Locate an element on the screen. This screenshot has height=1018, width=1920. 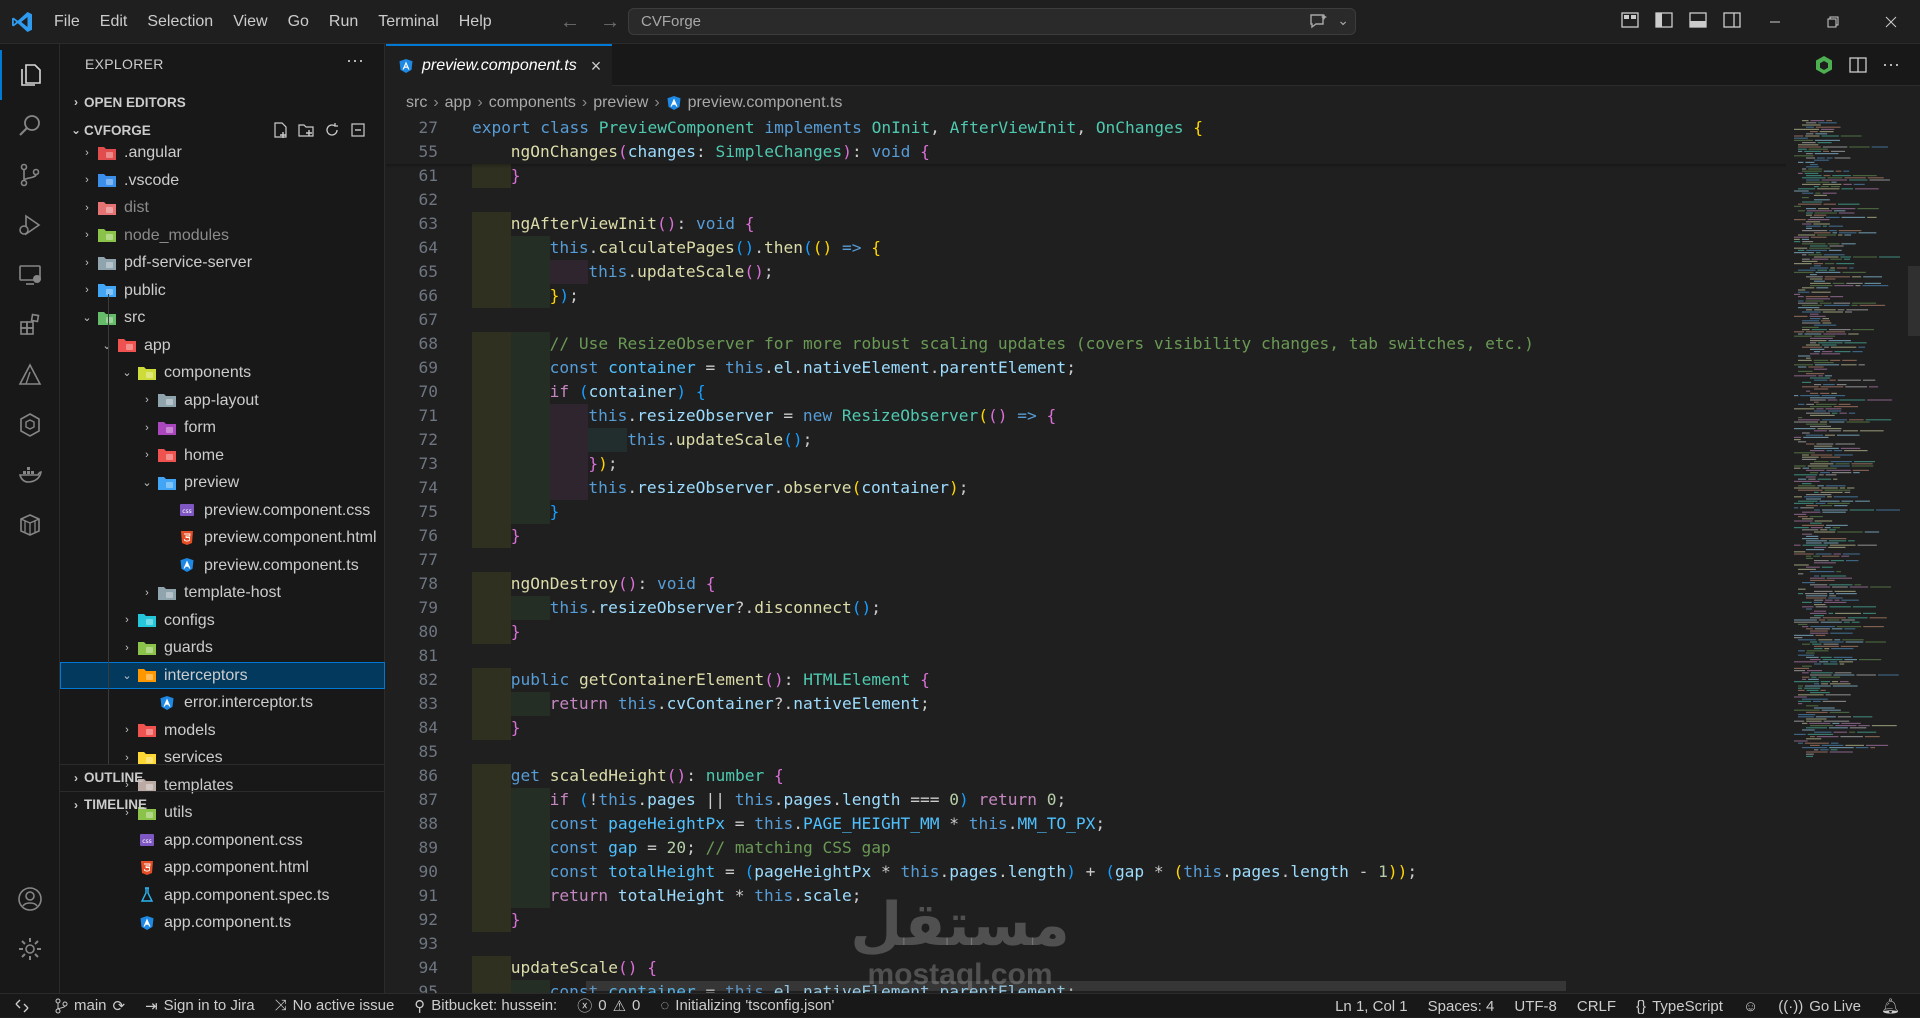
file-app-component-html: app.component.html is located at coordinates (222, 868).